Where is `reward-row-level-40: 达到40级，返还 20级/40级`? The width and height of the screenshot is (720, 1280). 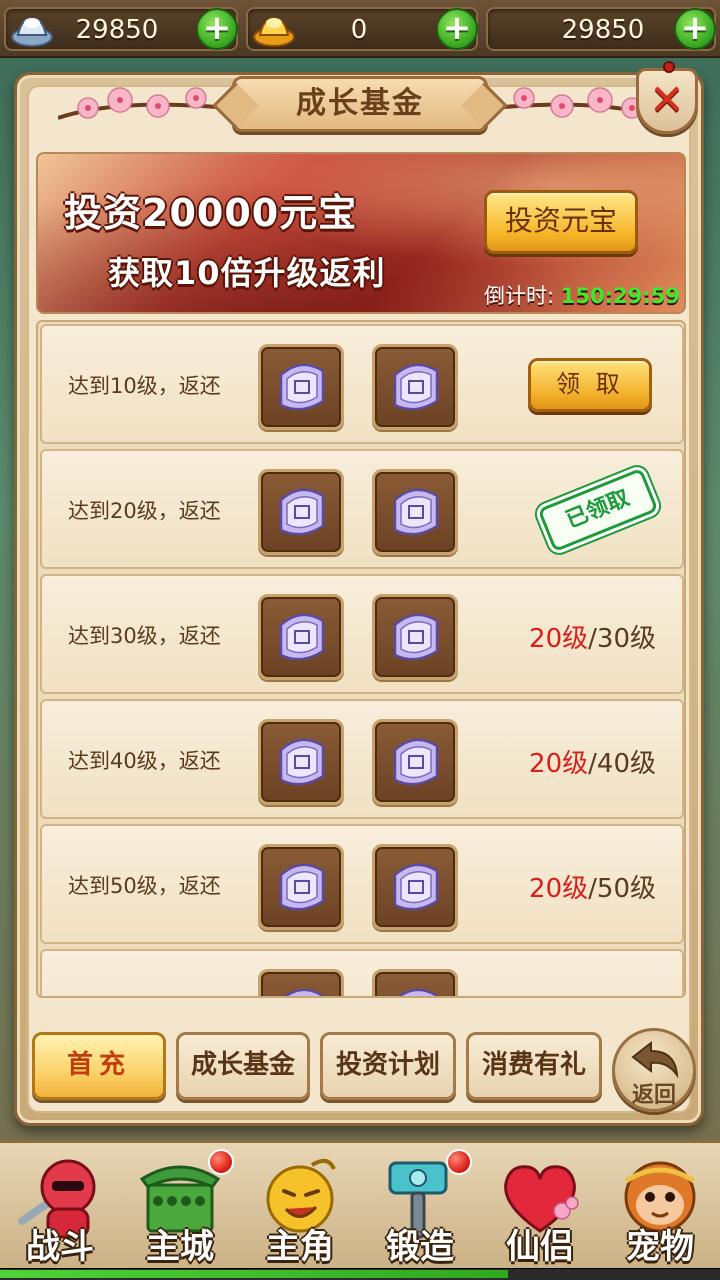
reward-row-level-40: 达到40级，返还 20级/40级 is located at coordinates (362, 759).